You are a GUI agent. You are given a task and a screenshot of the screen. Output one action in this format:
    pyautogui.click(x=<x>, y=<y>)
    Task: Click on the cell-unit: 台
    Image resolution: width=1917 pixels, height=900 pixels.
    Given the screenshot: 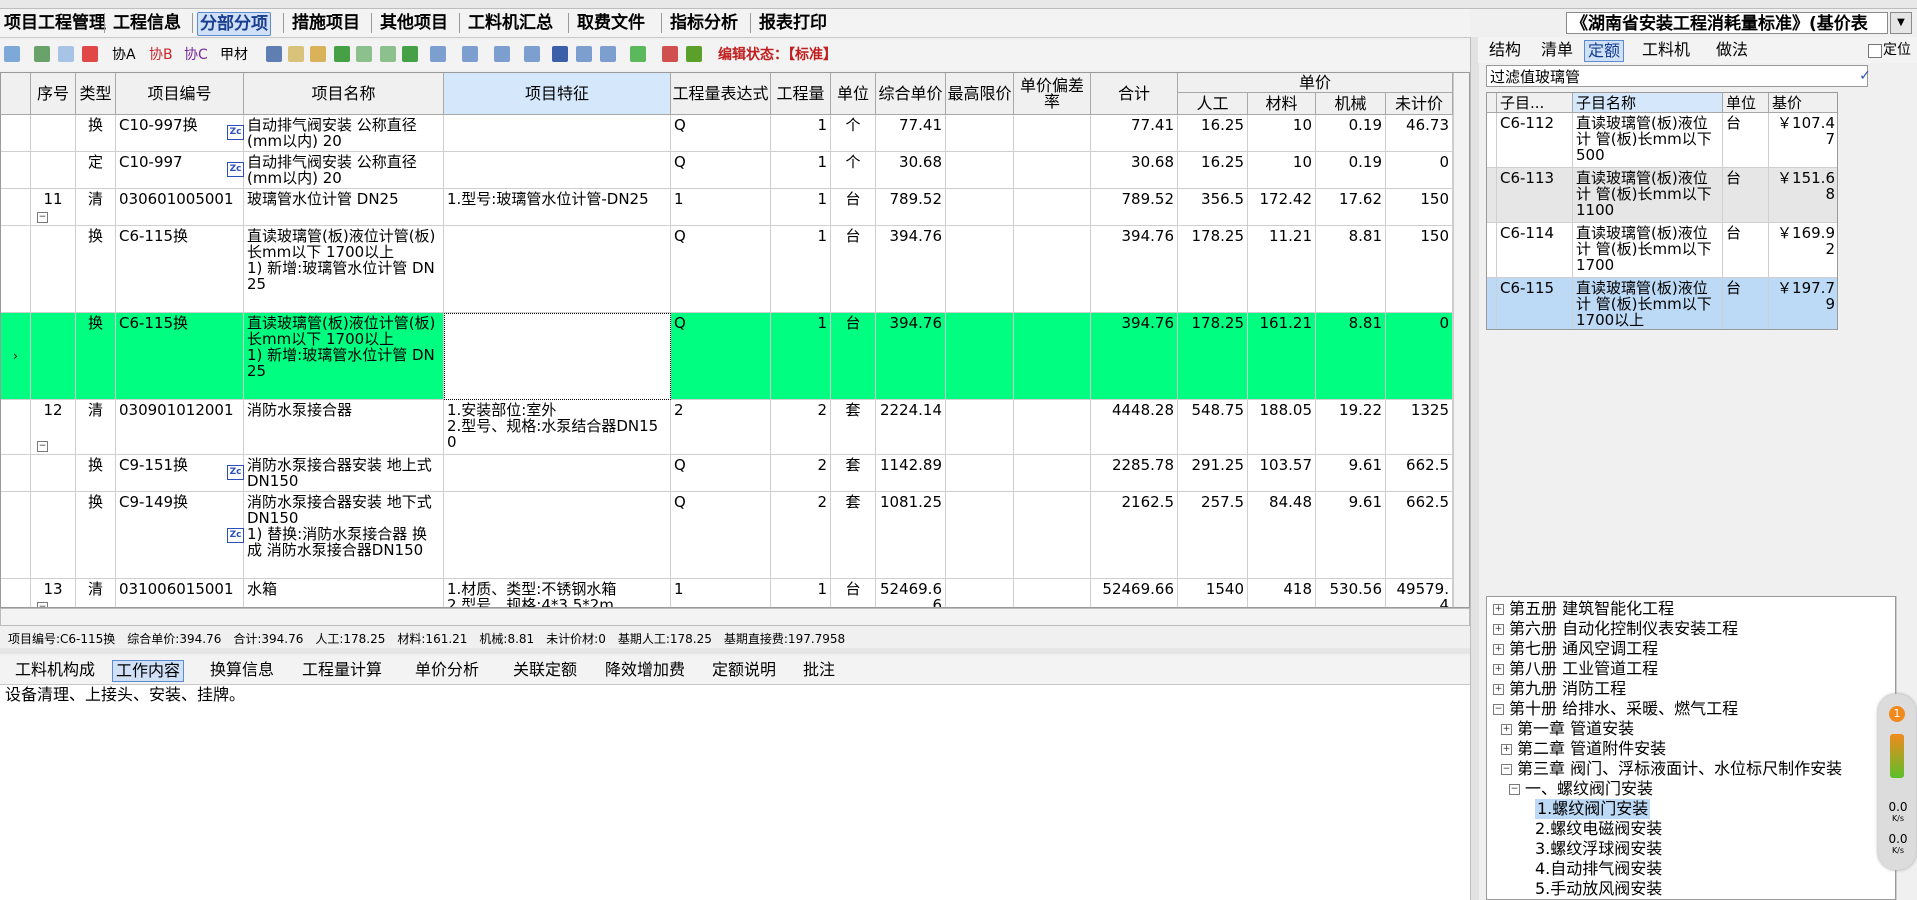 What is the action you would take?
    pyautogui.click(x=853, y=207)
    